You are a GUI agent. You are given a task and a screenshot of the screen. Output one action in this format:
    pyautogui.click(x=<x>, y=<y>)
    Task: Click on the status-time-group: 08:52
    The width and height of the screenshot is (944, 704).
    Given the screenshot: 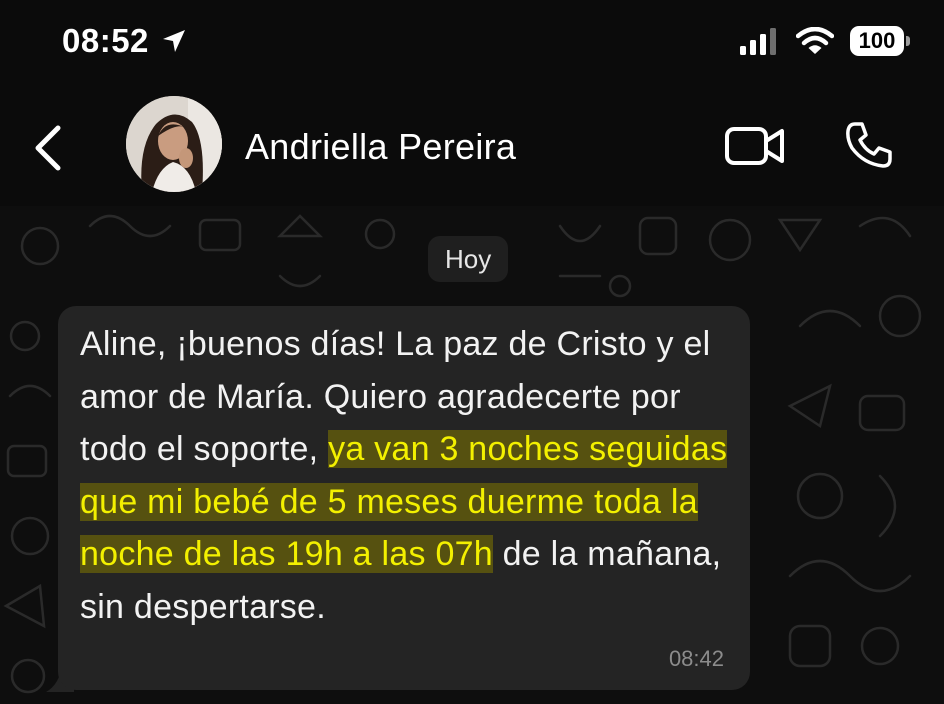 What is the action you would take?
    pyautogui.click(x=124, y=41)
    